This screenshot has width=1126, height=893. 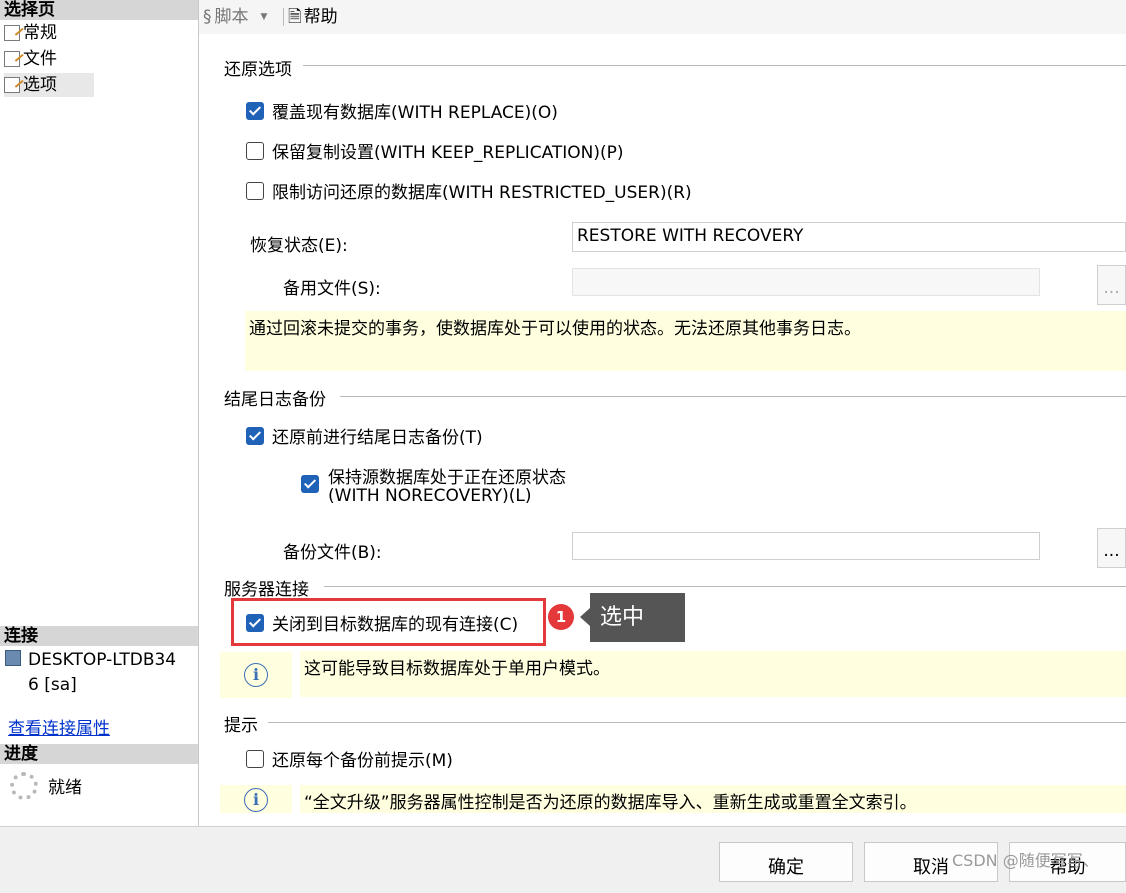 What do you see at coordinates (561, 617) in the screenshot?
I see `step-badge: 1` at bounding box center [561, 617].